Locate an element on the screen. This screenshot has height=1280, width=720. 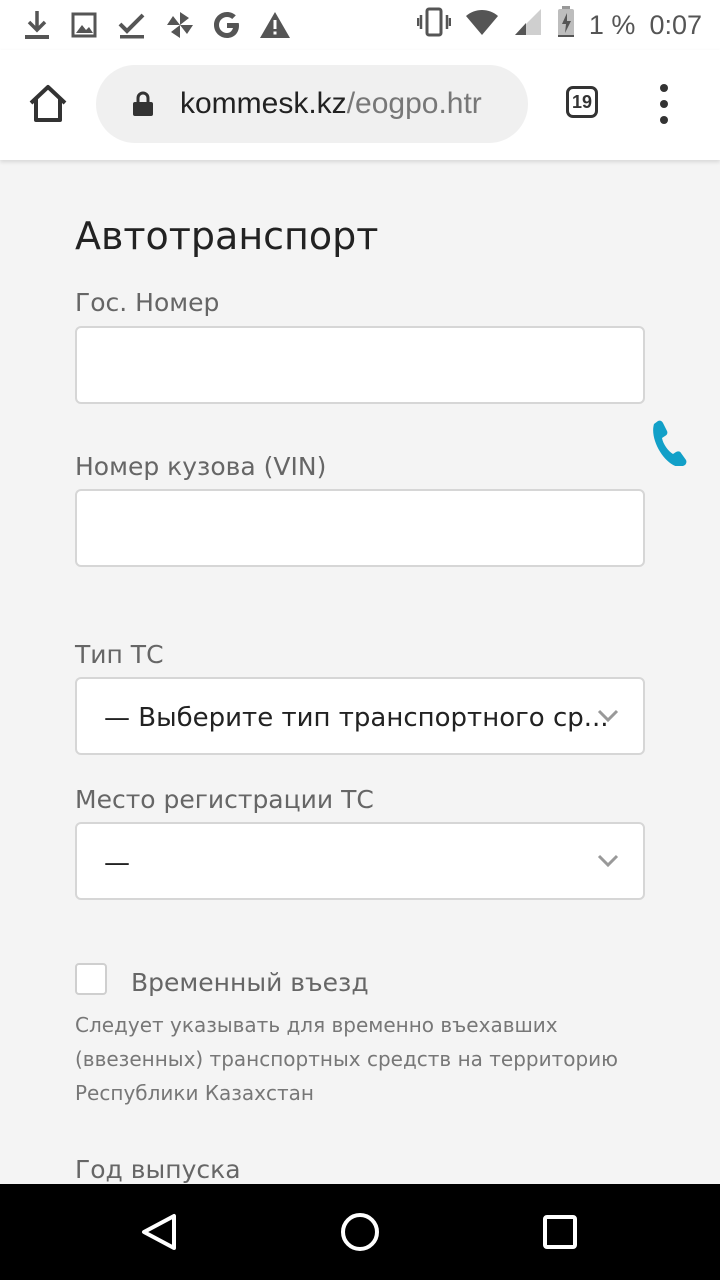
clock: 0:07 is located at coordinates (675, 24).